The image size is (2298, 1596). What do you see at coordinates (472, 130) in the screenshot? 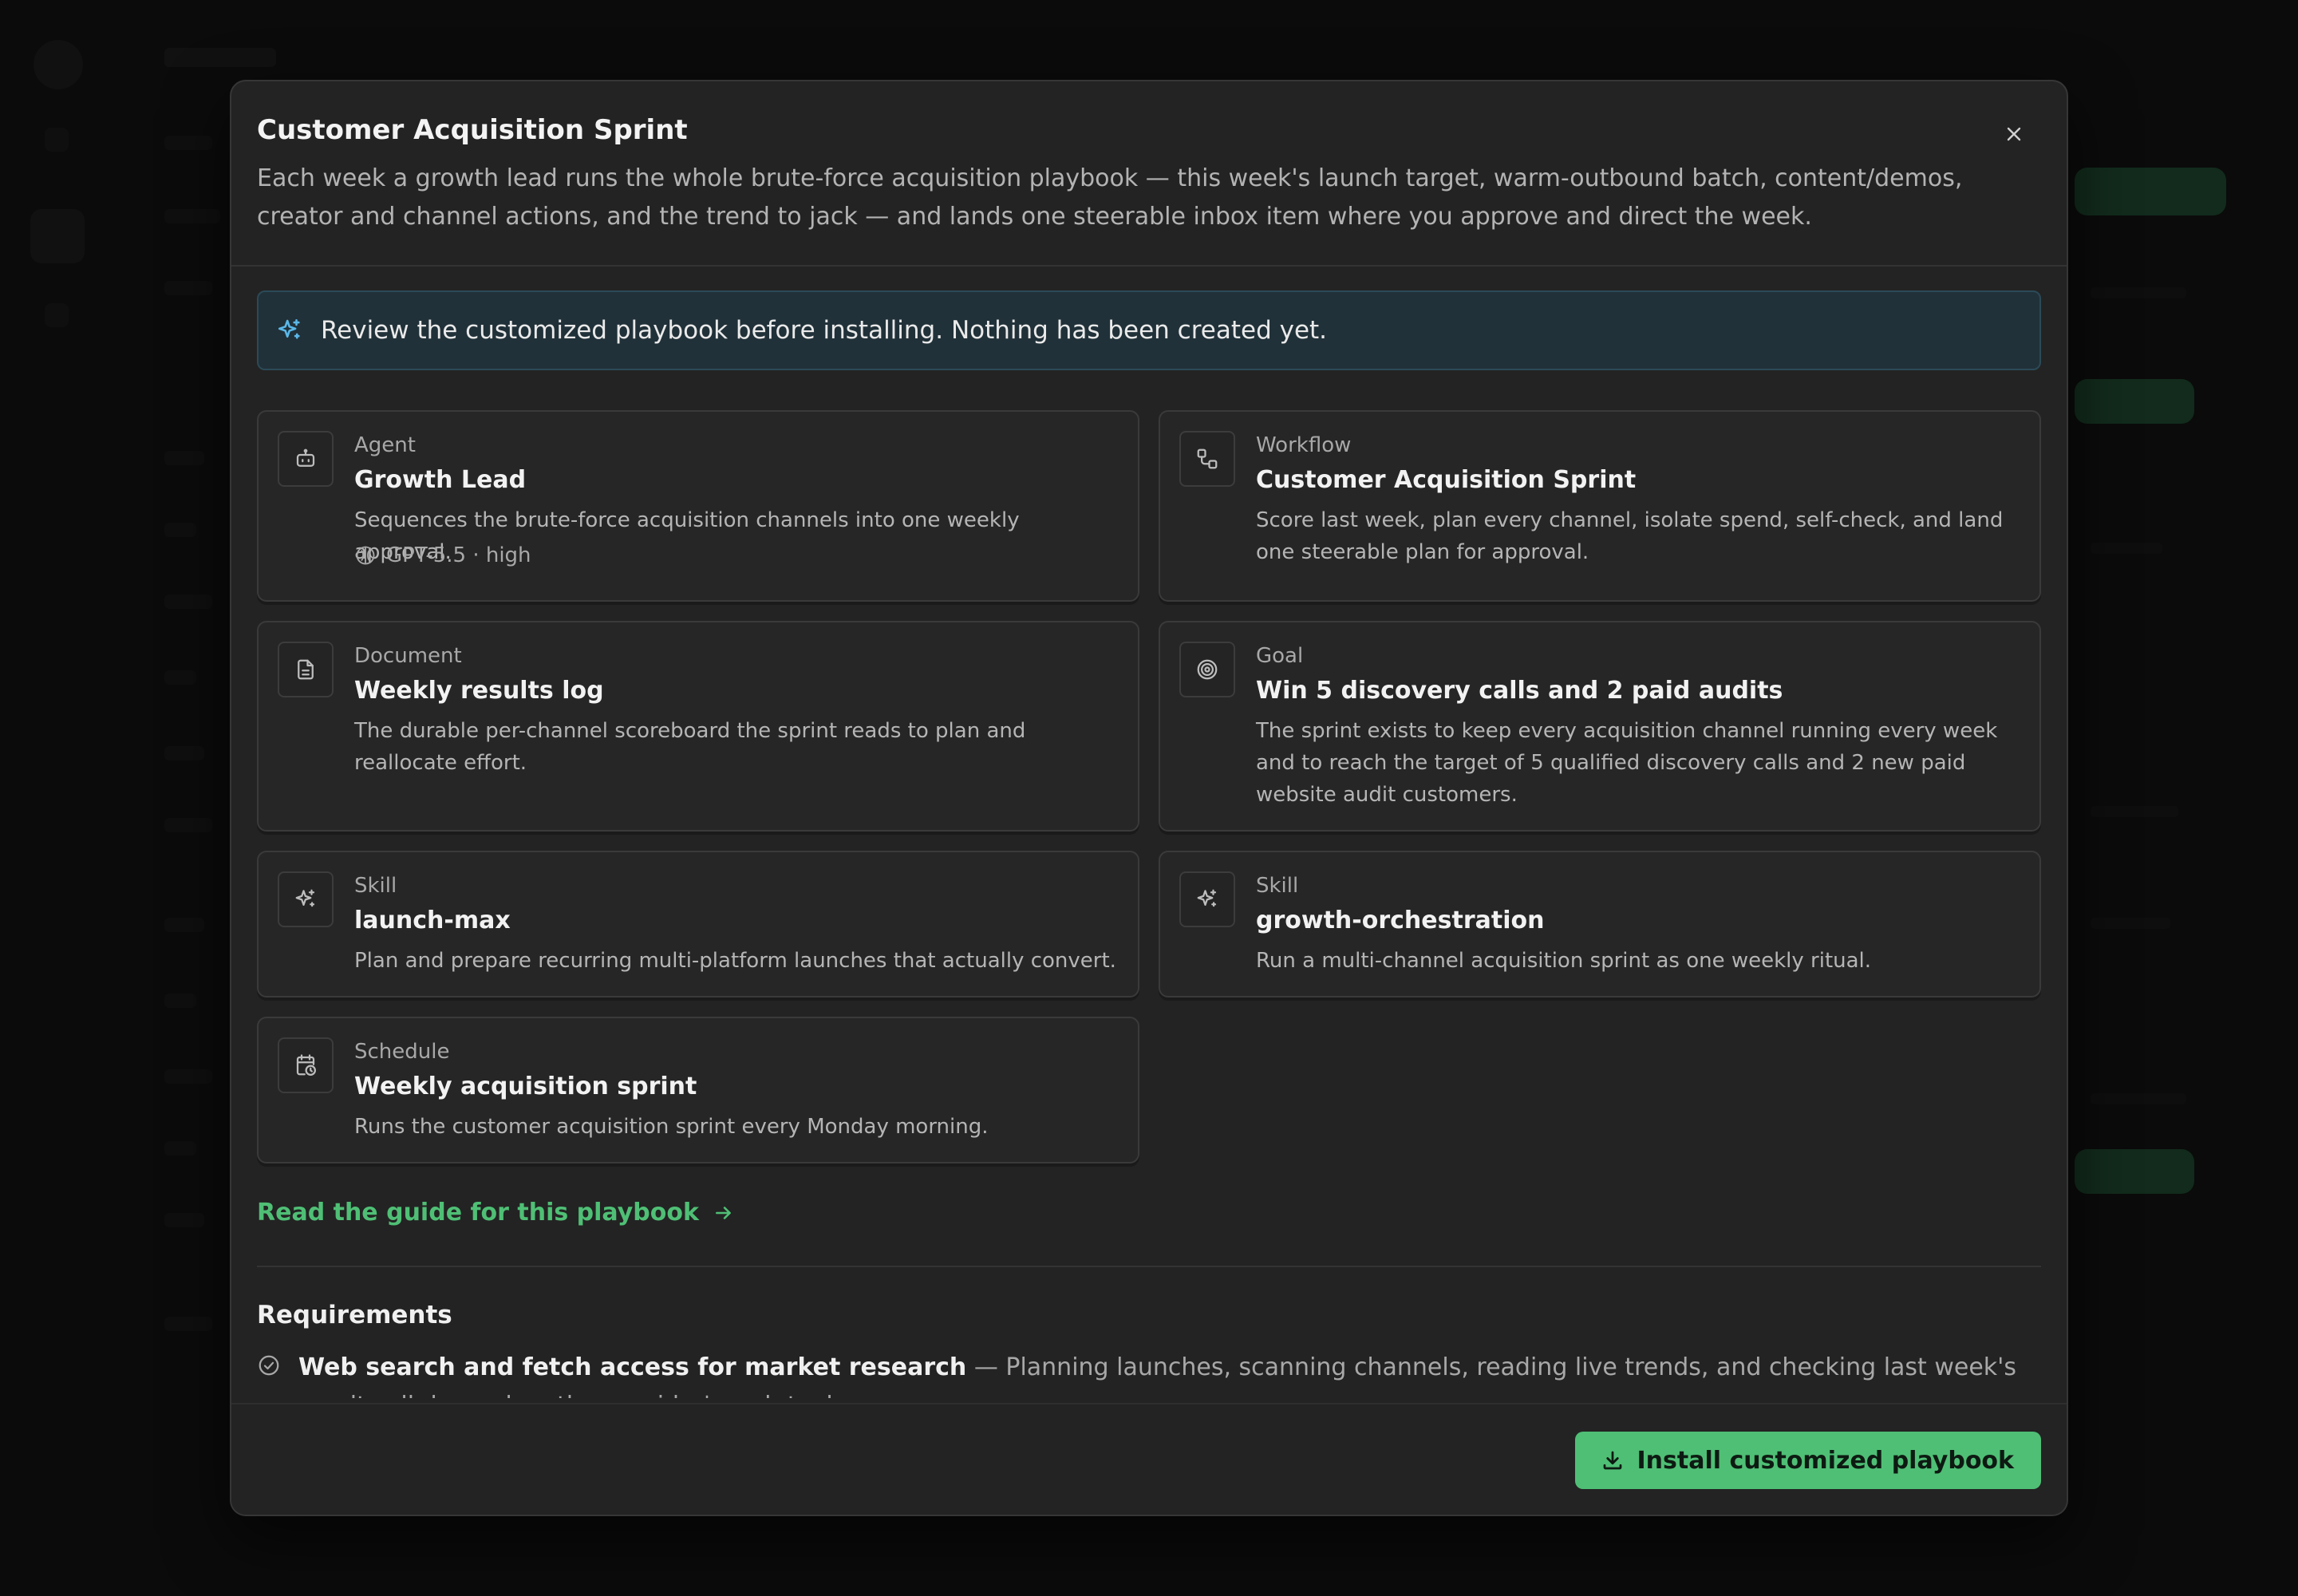
I see `modal-title: Customer Acquisition Sprint` at bounding box center [472, 130].